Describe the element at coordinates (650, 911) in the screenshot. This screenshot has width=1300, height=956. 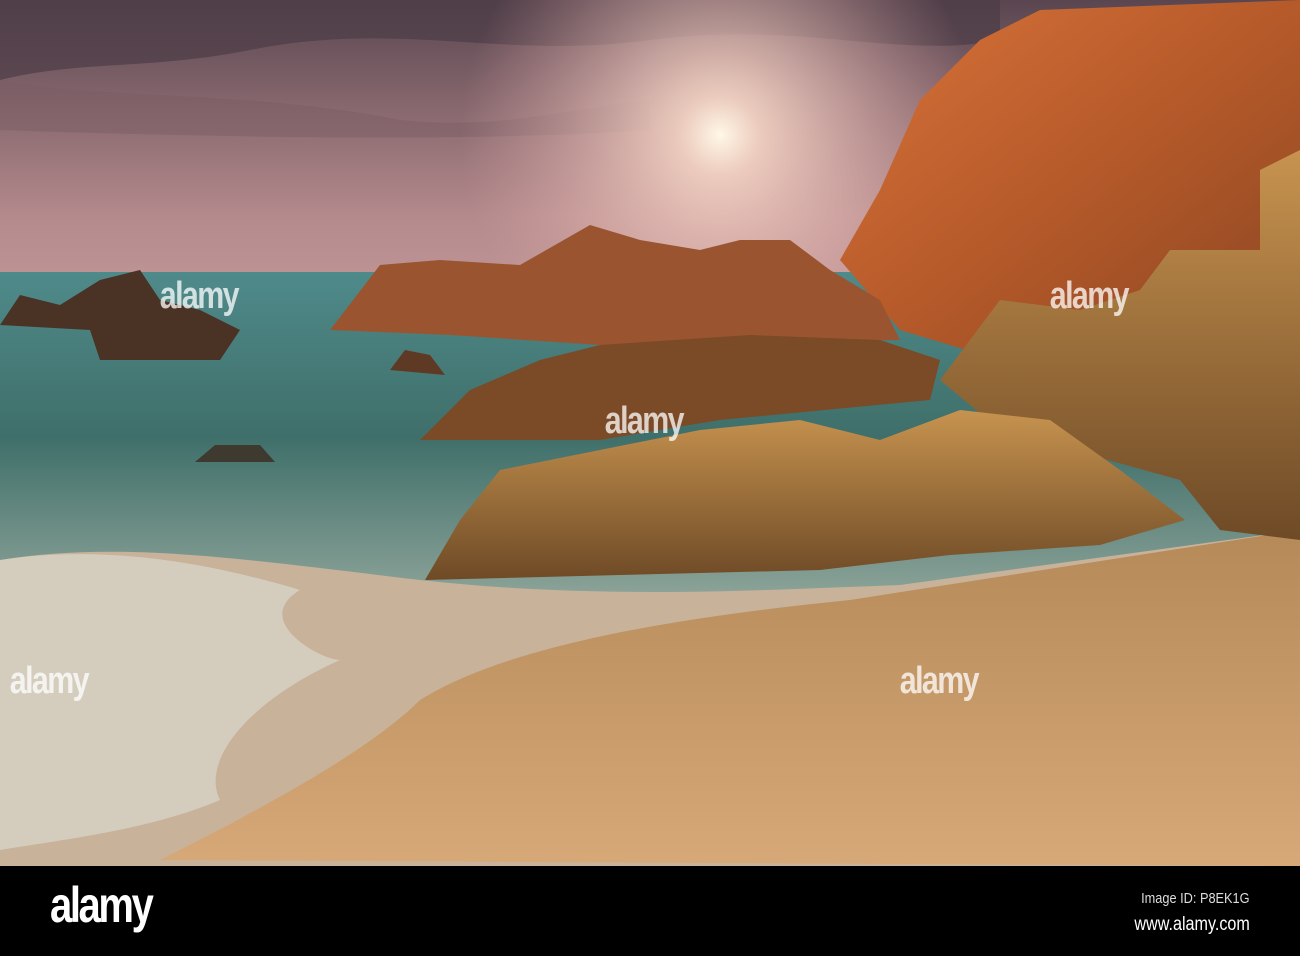
I see `footer-bar: alamy Image ID: P8EK1G www.alamy.com` at that location.